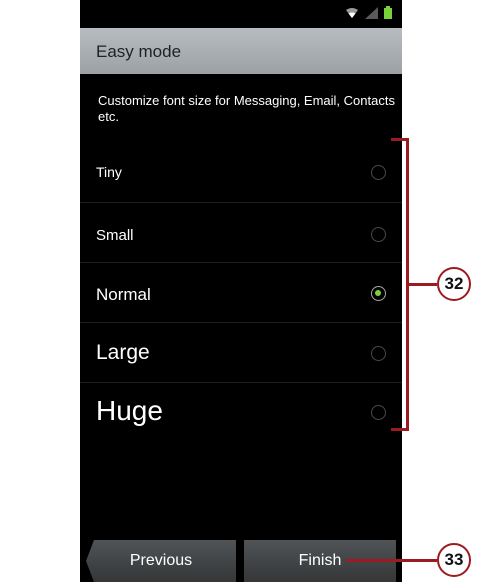 Image resolution: width=482 pixels, height=582 pixels. What do you see at coordinates (241, 51) in the screenshot?
I see `action-bar: Easy mode` at bounding box center [241, 51].